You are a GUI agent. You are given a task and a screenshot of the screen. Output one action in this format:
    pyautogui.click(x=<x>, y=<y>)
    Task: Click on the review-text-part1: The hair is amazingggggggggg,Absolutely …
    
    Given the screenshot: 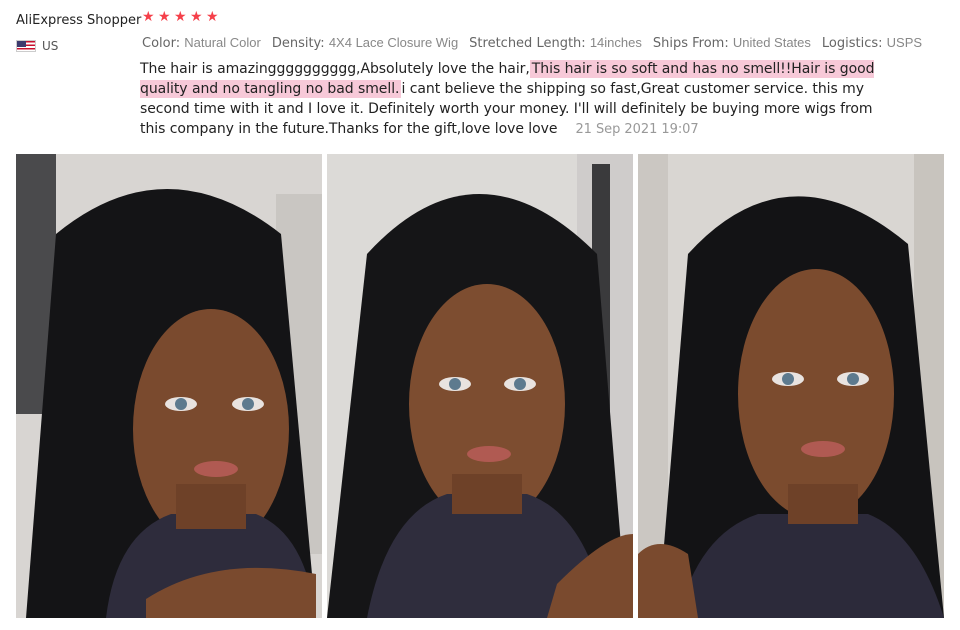 What is the action you would take?
    pyautogui.click(x=335, y=69)
    